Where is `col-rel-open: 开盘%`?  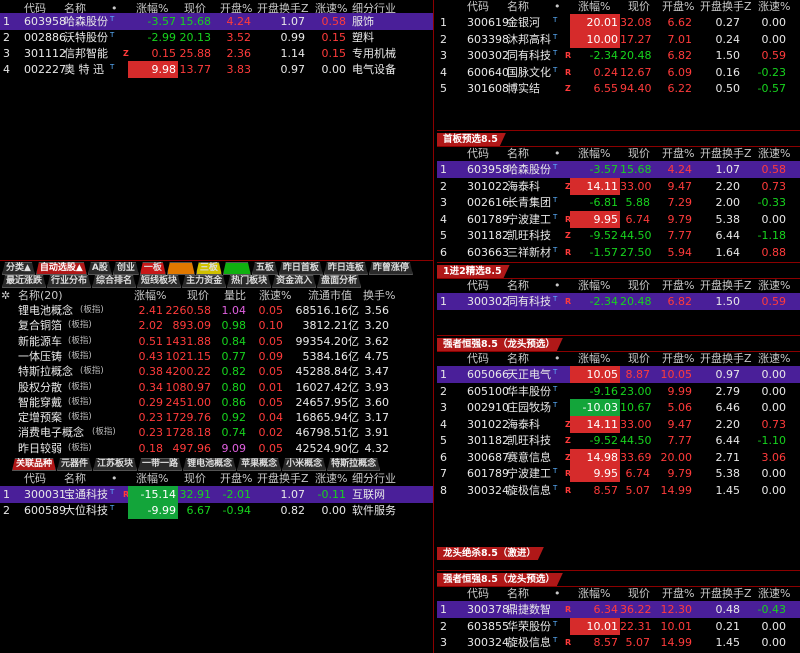
col-rel-open: 开盘% is located at coordinates (236, 478).